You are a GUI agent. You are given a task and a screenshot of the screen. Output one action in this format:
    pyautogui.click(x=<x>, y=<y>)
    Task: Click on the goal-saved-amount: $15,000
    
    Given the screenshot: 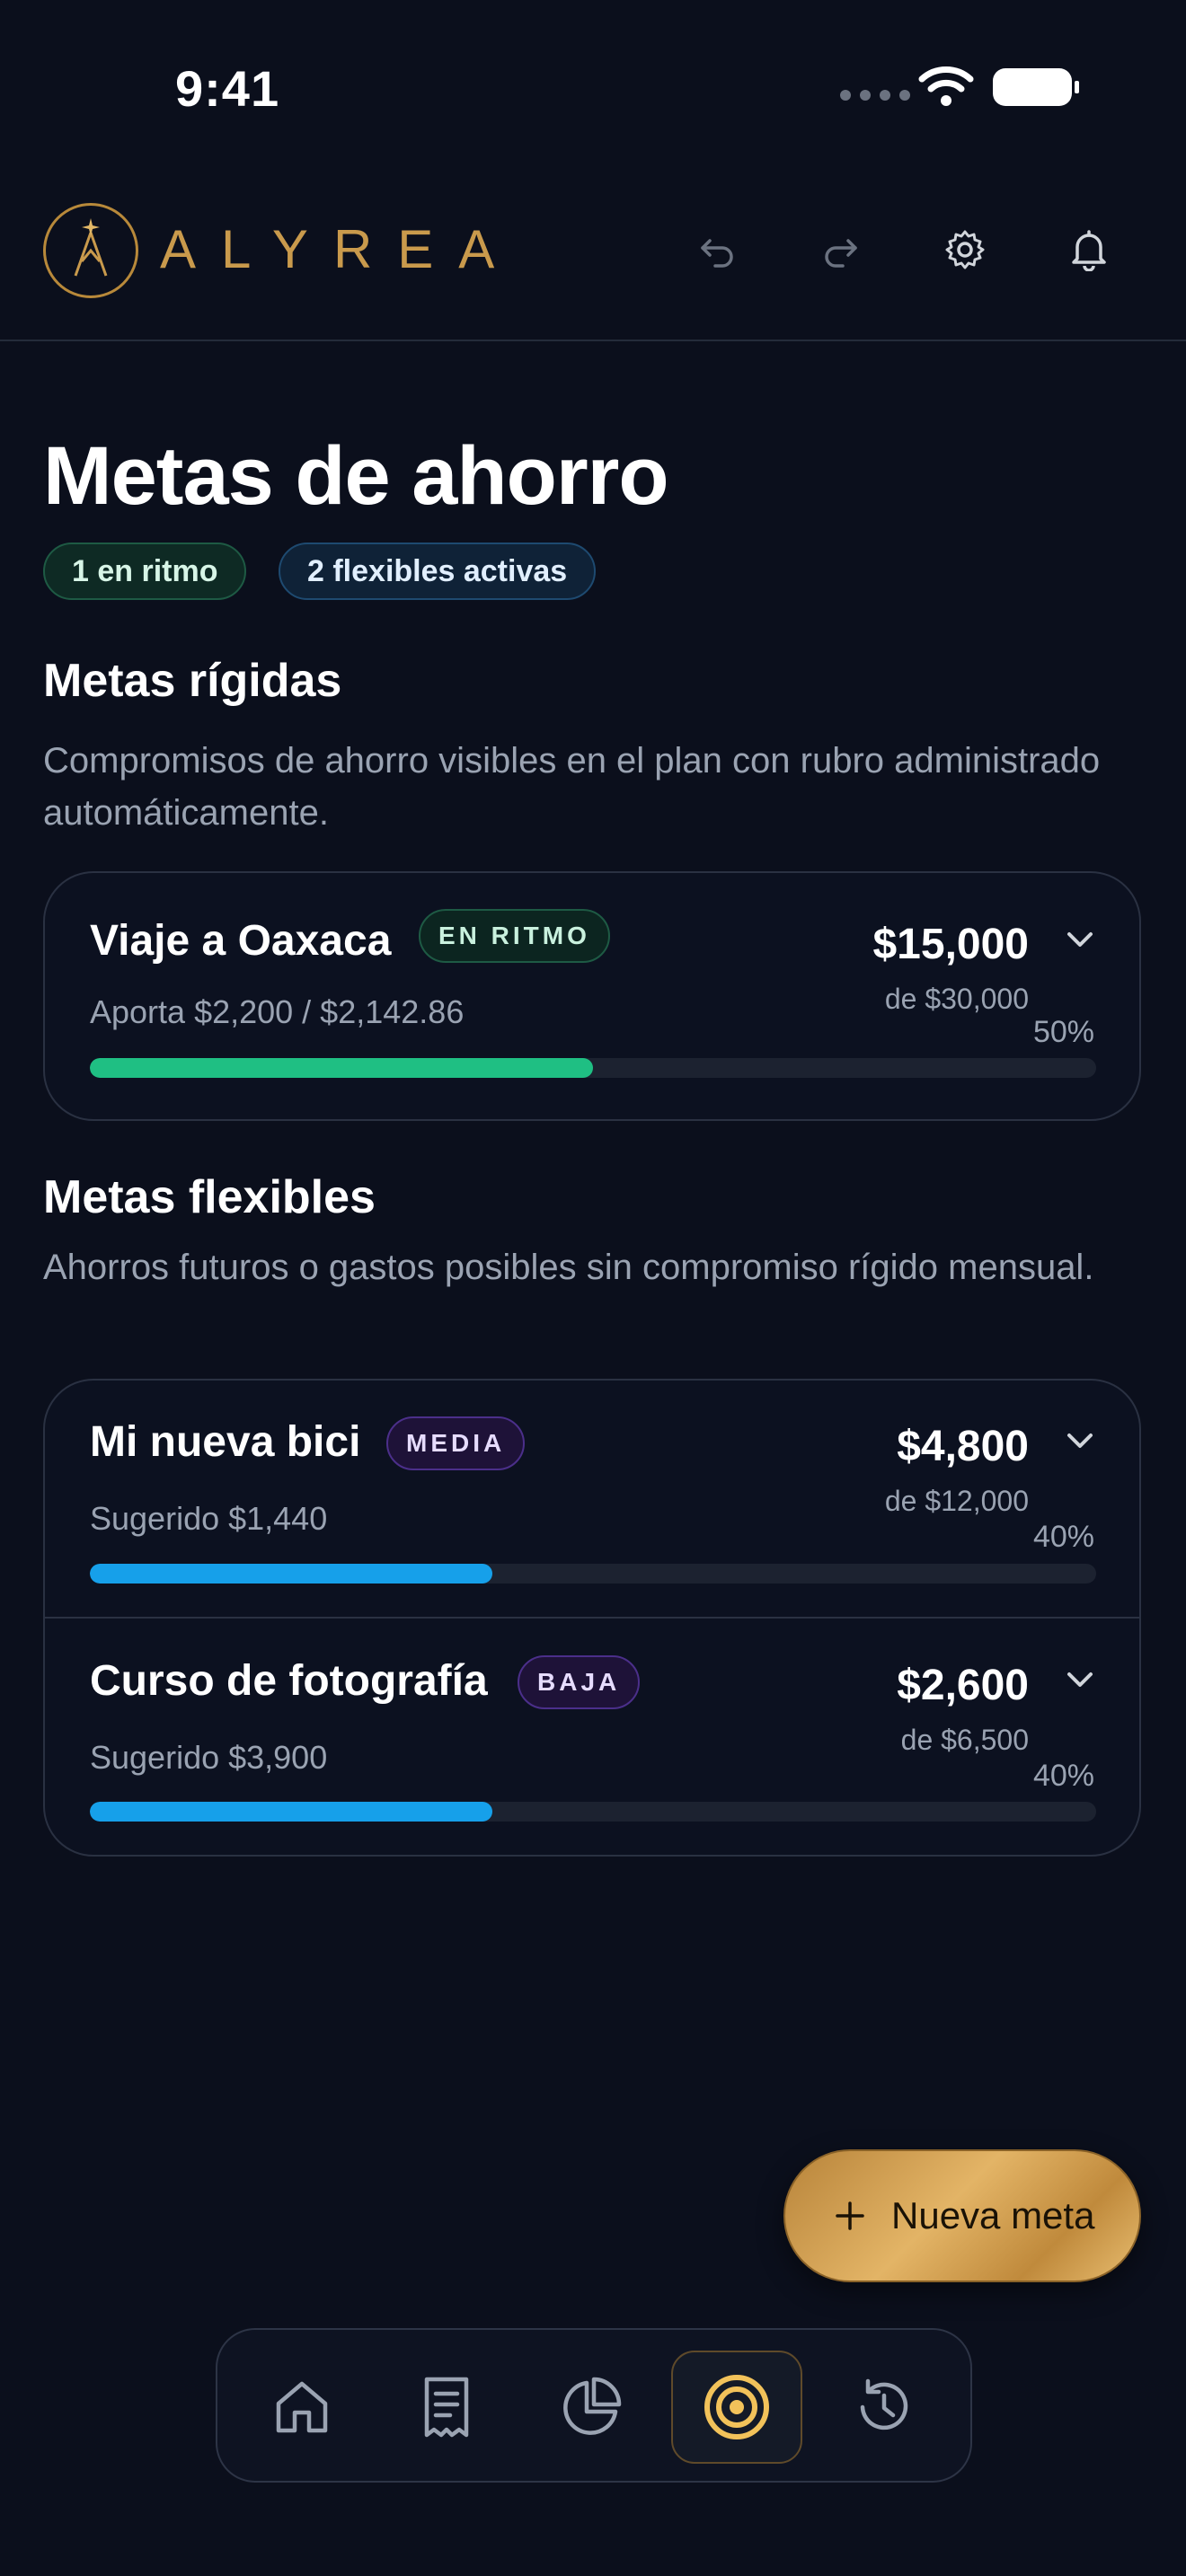 What is the action you would take?
    pyautogui.click(x=950, y=944)
    